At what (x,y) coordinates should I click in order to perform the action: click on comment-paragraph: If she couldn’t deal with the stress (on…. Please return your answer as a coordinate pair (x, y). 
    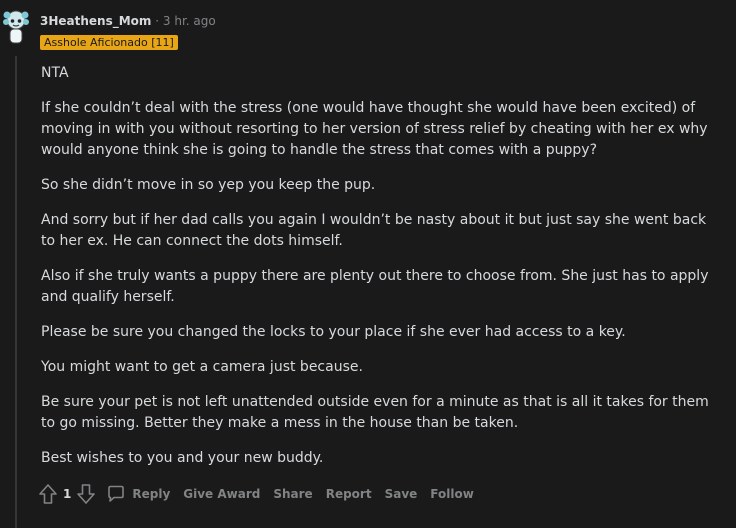
    Looking at the image, I should click on (374, 129).